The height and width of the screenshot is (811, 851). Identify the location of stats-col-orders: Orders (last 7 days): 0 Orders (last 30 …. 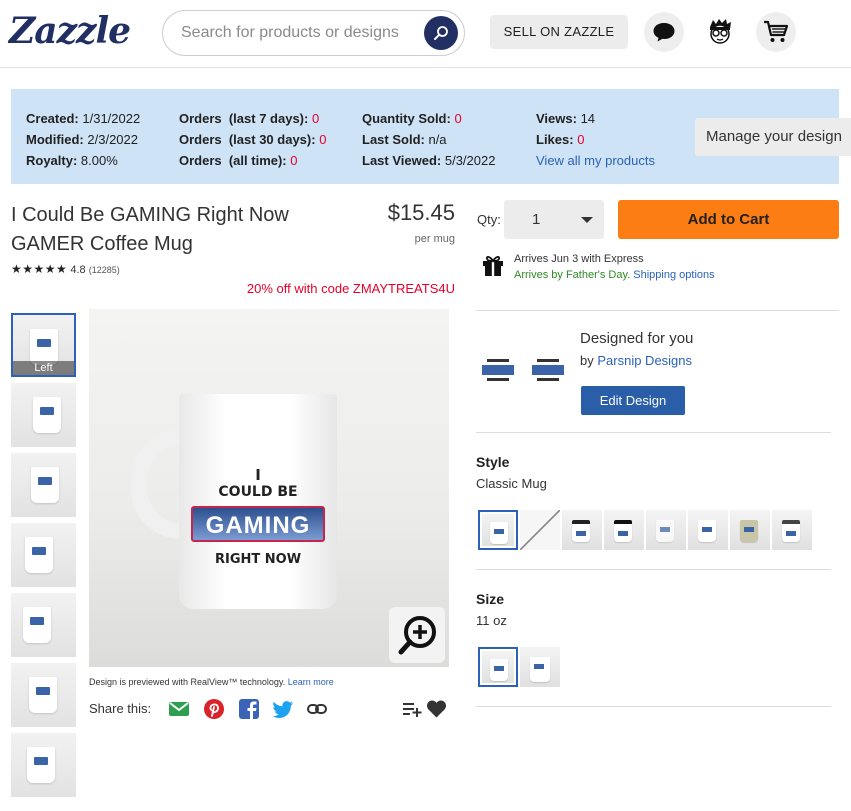
(252, 139).